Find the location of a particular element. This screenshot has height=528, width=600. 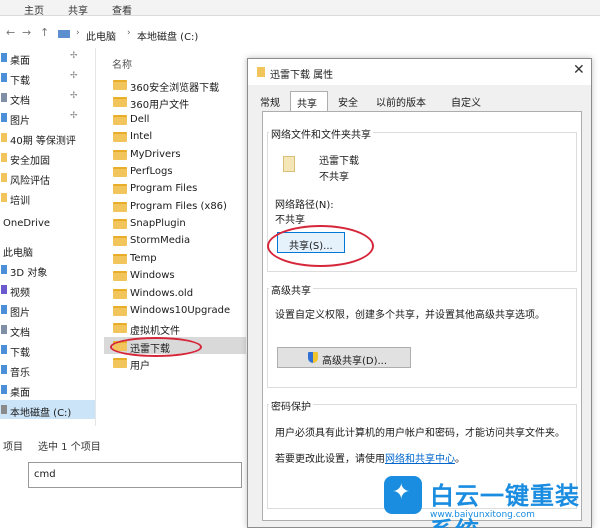

list-item: Program Files (x86) is located at coordinates (175, 206).